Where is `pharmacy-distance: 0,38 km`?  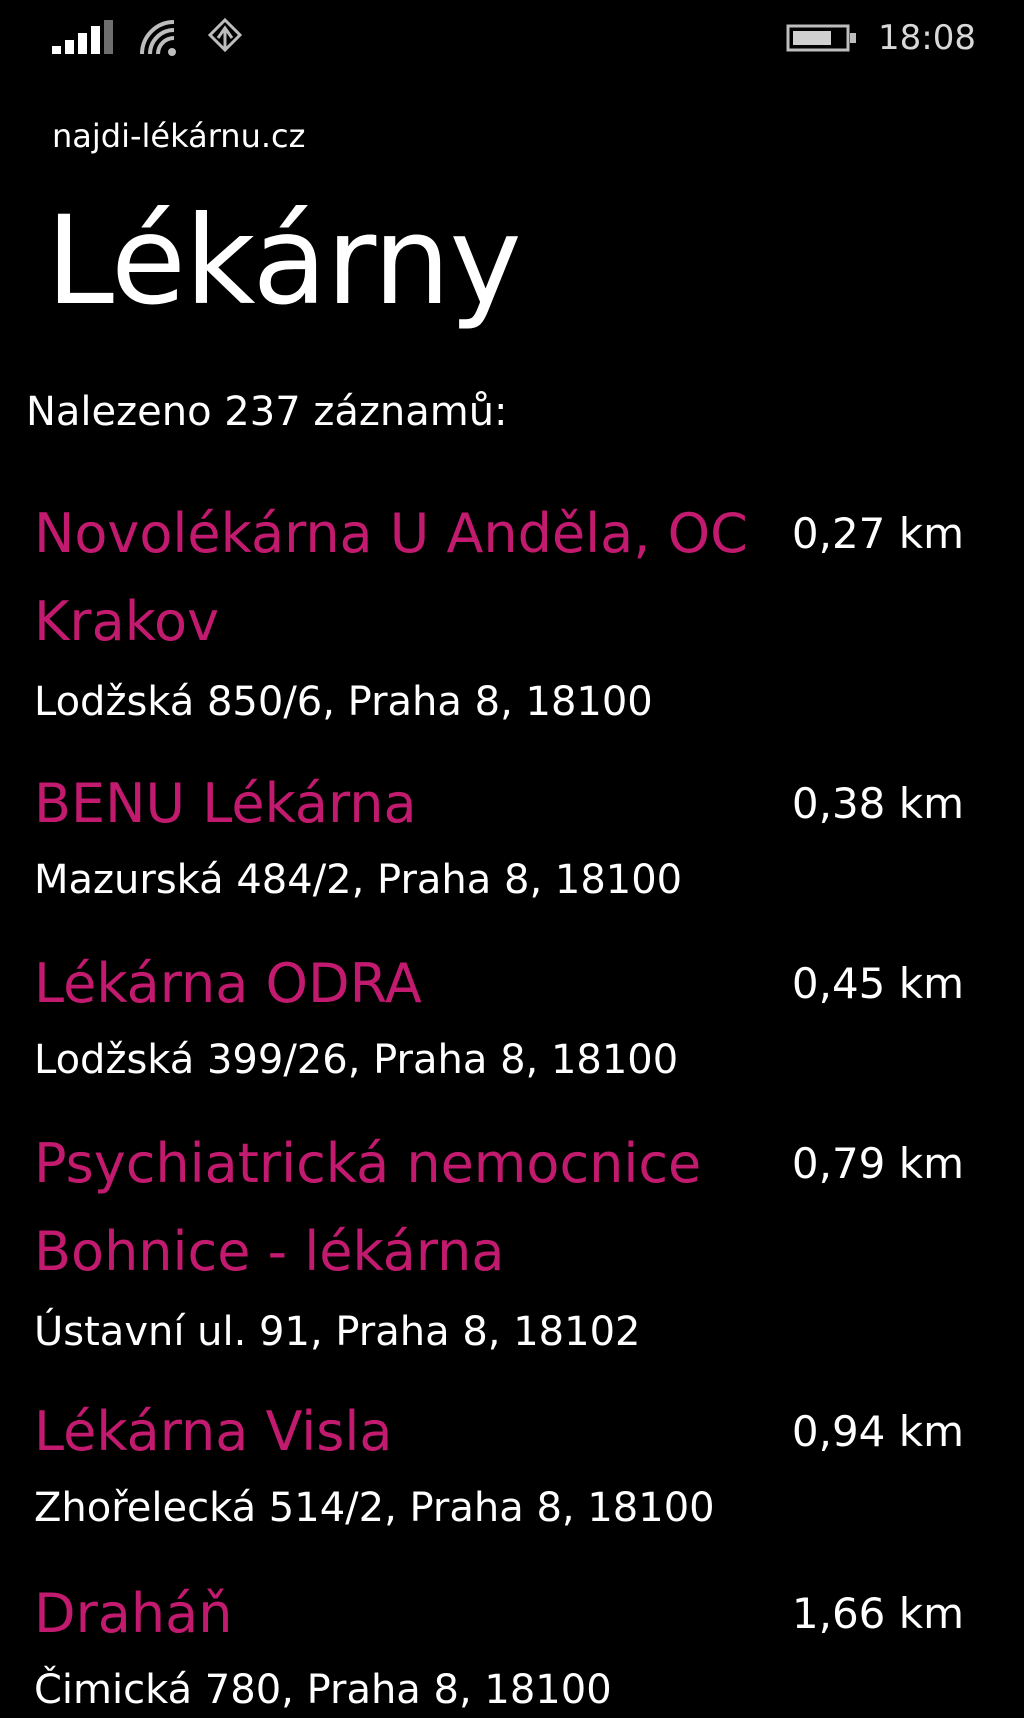
pharmacy-distance: 0,38 km is located at coordinates (877, 803).